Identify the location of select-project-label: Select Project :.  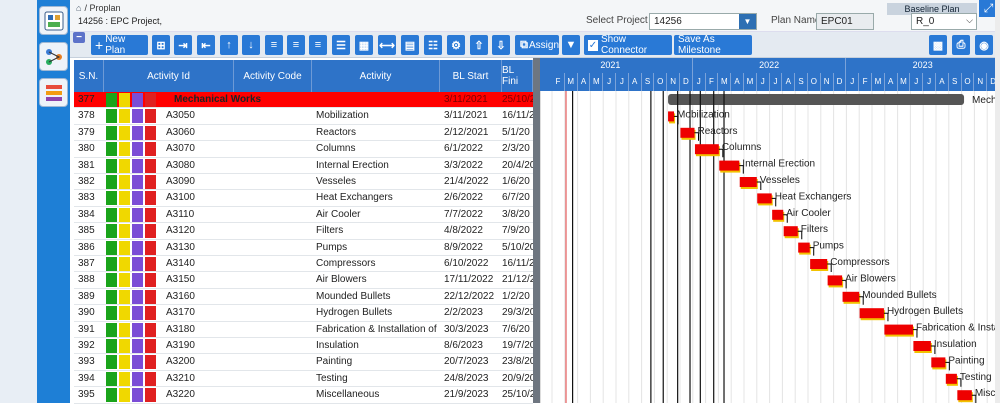
(620, 20).